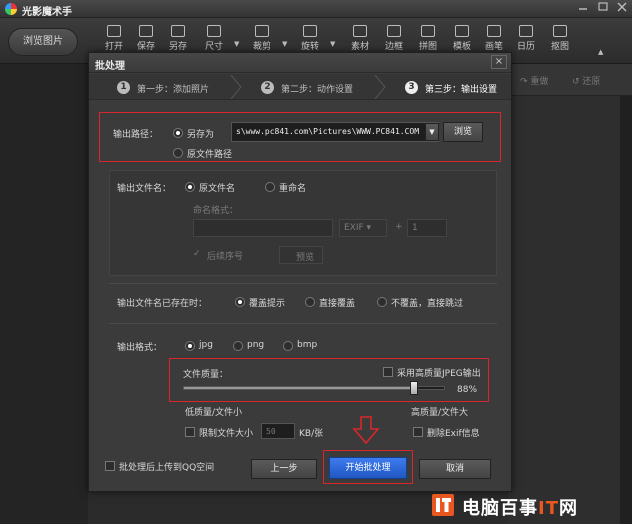 This screenshot has width=632, height=524. Describe the element at coordinates (11, 9) in the screenshot. I see `app-logo-icon` at that location.